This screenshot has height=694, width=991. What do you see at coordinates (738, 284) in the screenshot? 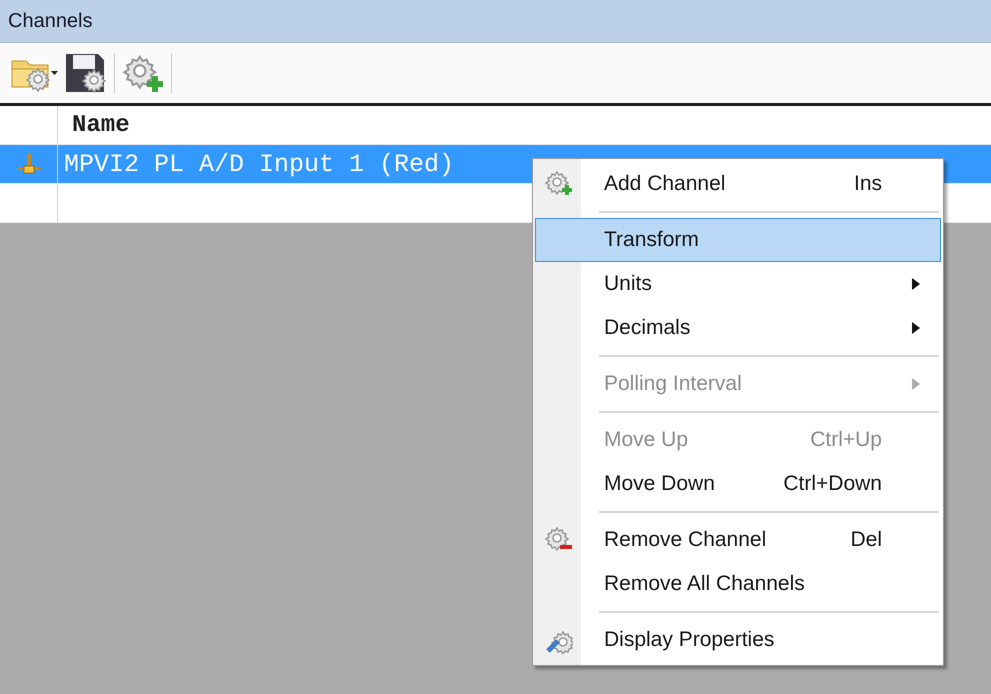
I see `menu-item: Units` at bounding box center [738, 284].